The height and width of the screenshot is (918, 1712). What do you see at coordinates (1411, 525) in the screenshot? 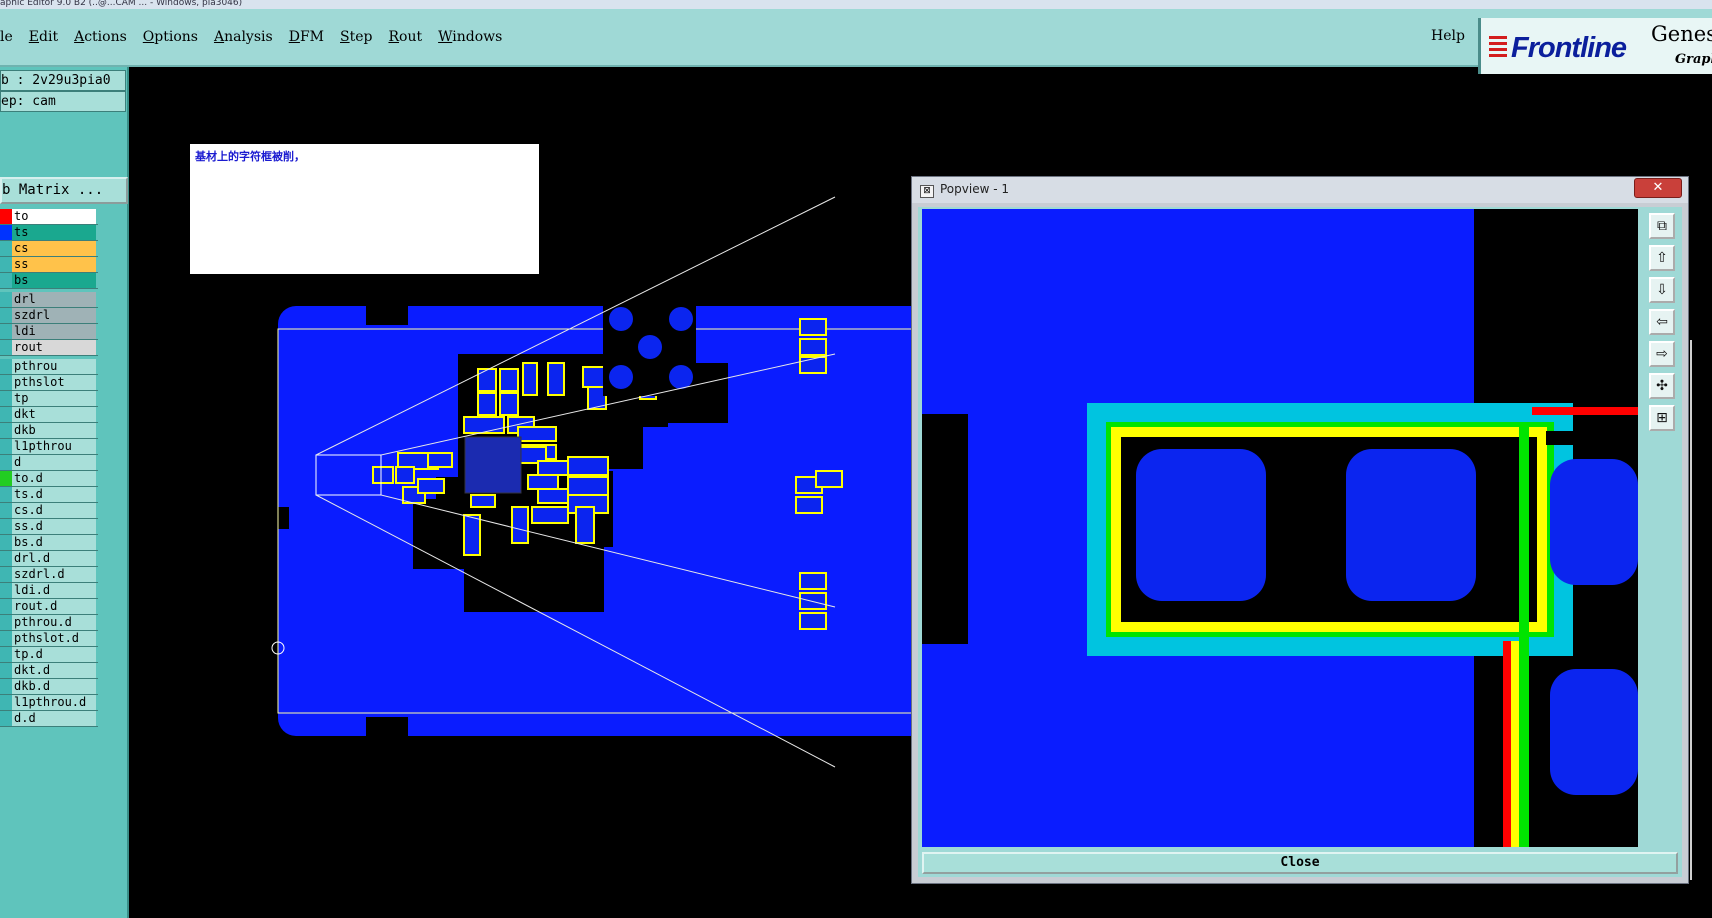
I see `zoom-pad` at bounding box center [1411, 525].